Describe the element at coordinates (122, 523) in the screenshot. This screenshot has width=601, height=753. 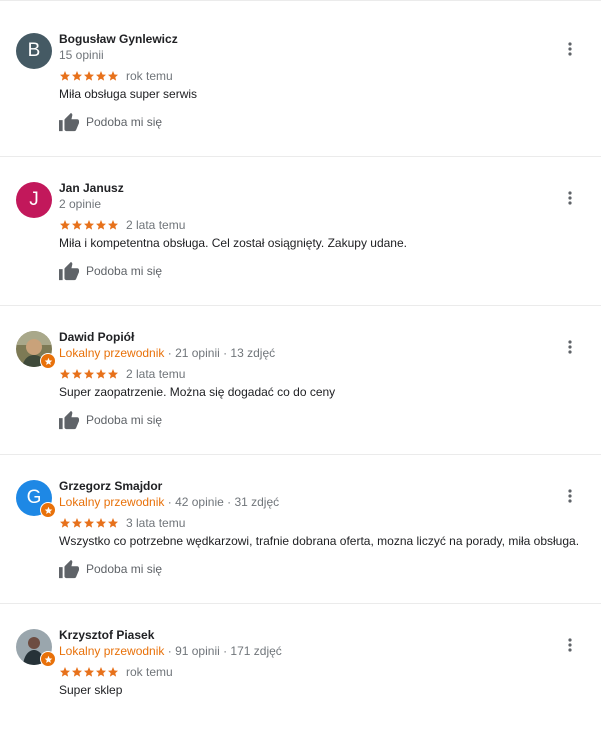
I see `rating-row: 3 lata temu` at that location.